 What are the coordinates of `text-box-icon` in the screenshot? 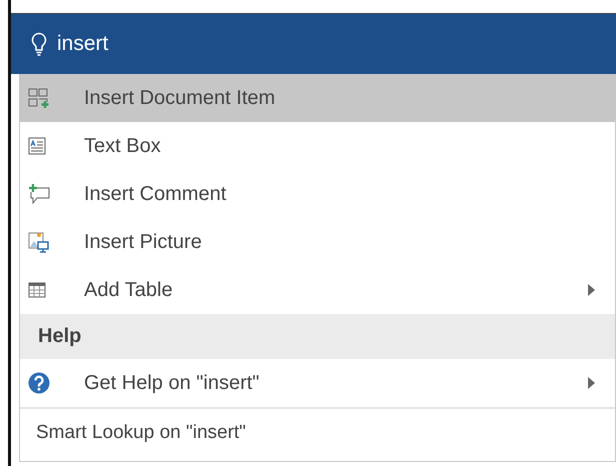 It's located at (37, 146).